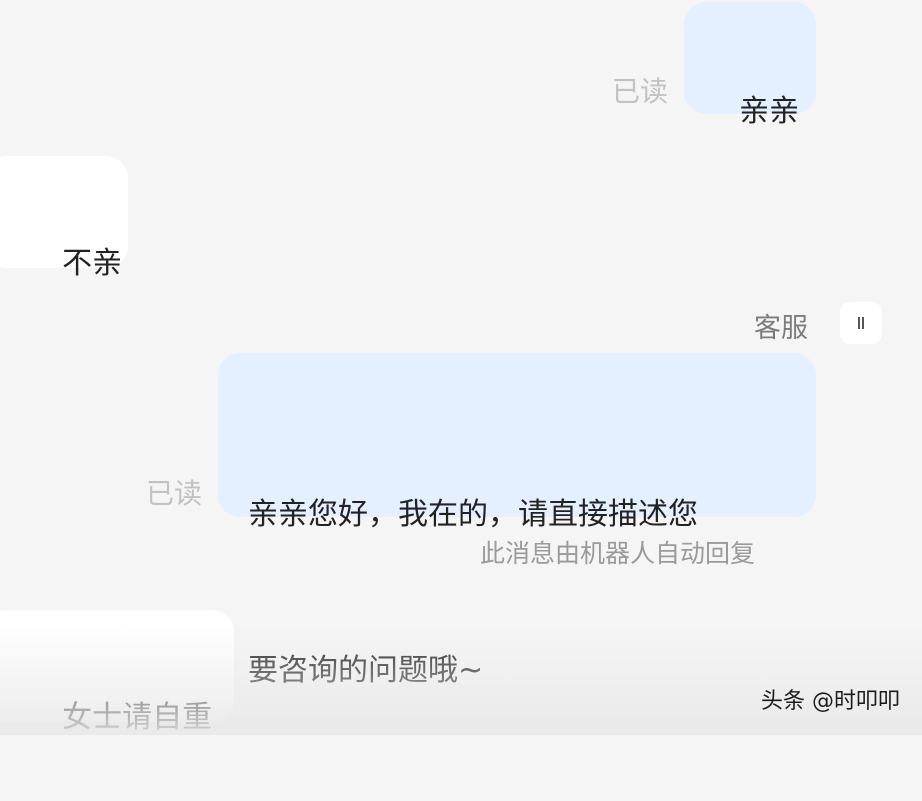 The image size is (922, 801). I want to click on sender-name: 客服, so click(781, 328).